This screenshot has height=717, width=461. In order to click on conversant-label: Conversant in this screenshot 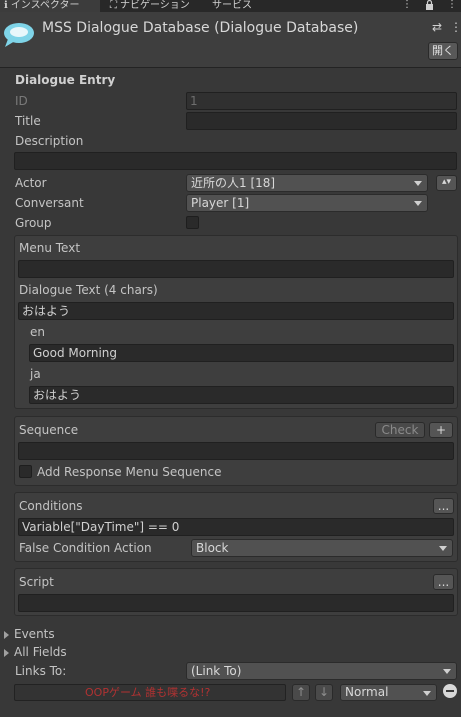, I will do `click(49, 203)`.